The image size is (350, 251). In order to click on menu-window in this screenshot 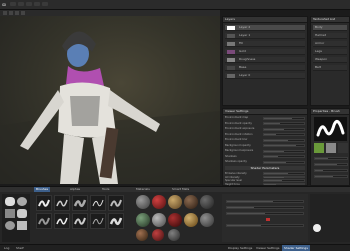, I will do `click(37, 4)`.